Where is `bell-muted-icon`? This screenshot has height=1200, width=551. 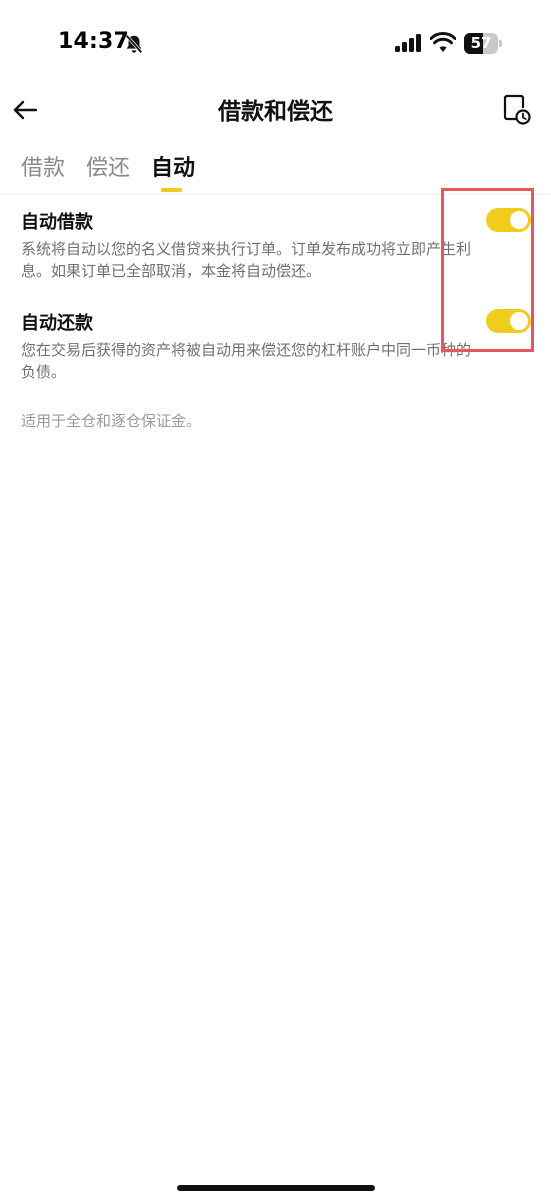
bell-muted-icon is located at coordinates (134, 44).